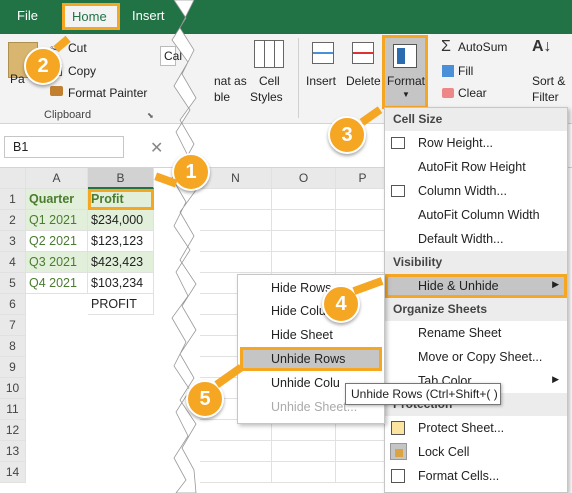 Image resolution: width=572 pixels, height=493 pixels. I want to click on row-header: 1, so click(13, 199).